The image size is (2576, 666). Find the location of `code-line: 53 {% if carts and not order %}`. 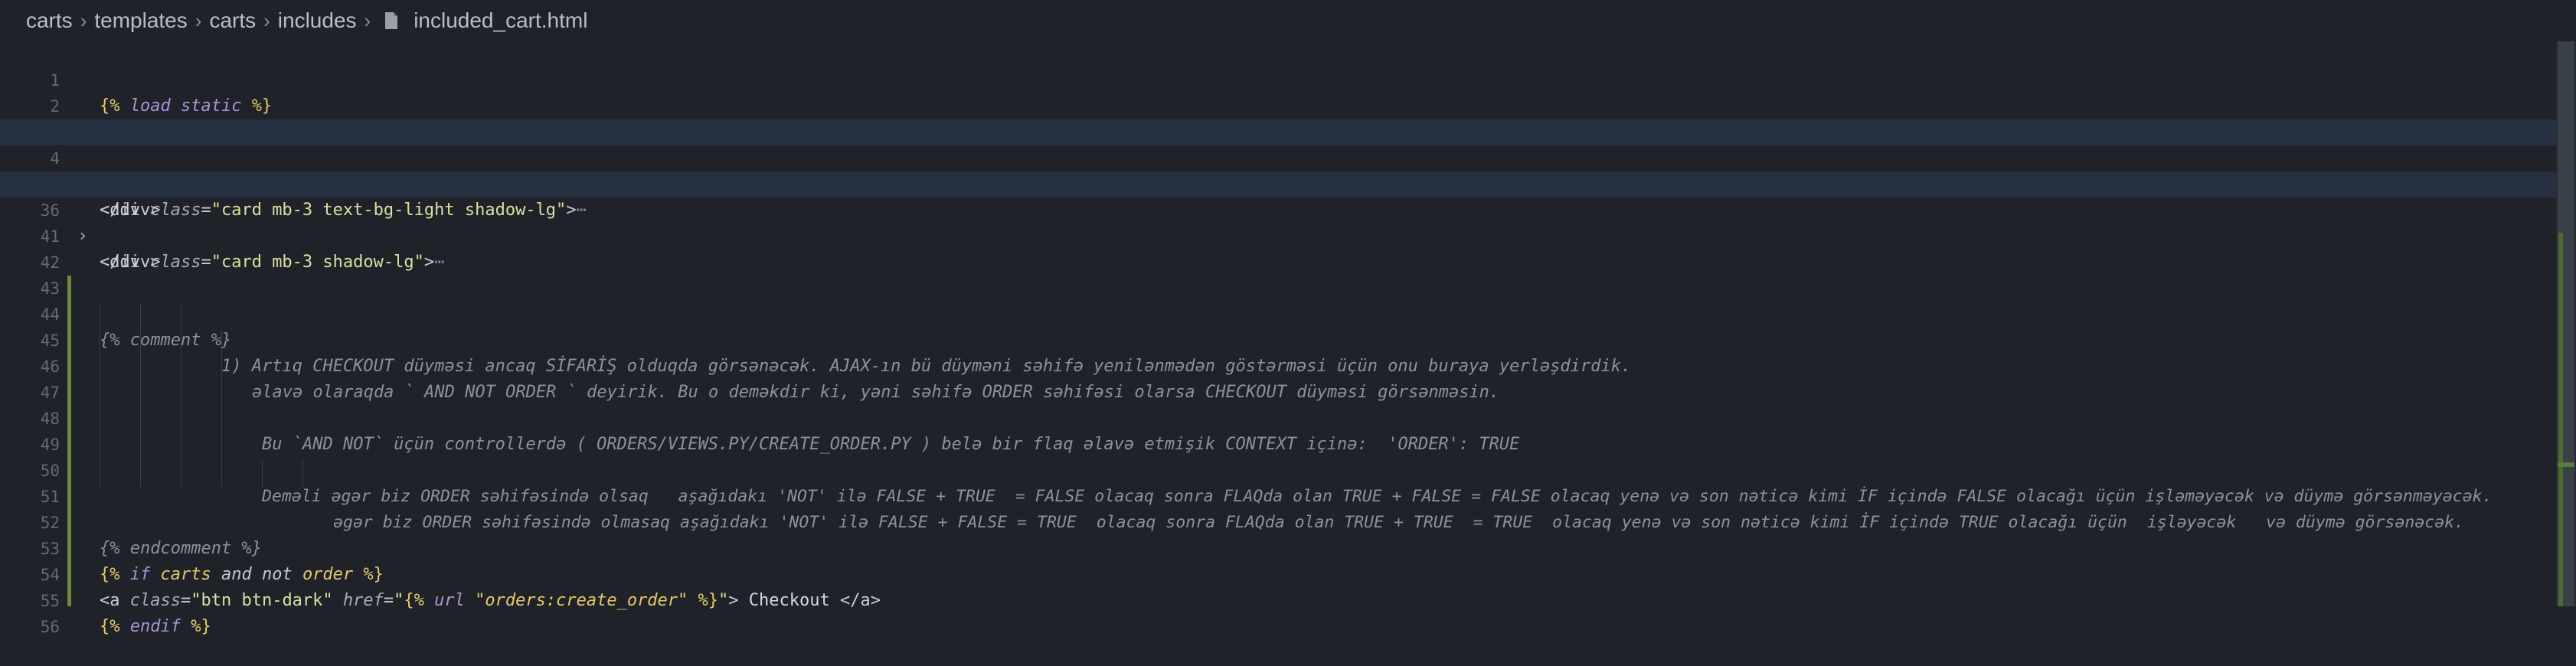

code-line: 53 {% if carts and not order %} is located at coordinates (1279, 547).